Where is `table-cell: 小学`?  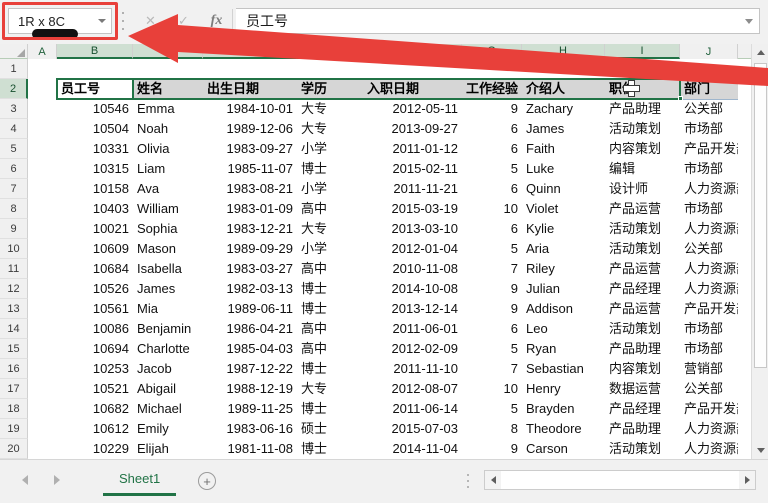
table-cell: 小学 is located at coordinates (330, 249).